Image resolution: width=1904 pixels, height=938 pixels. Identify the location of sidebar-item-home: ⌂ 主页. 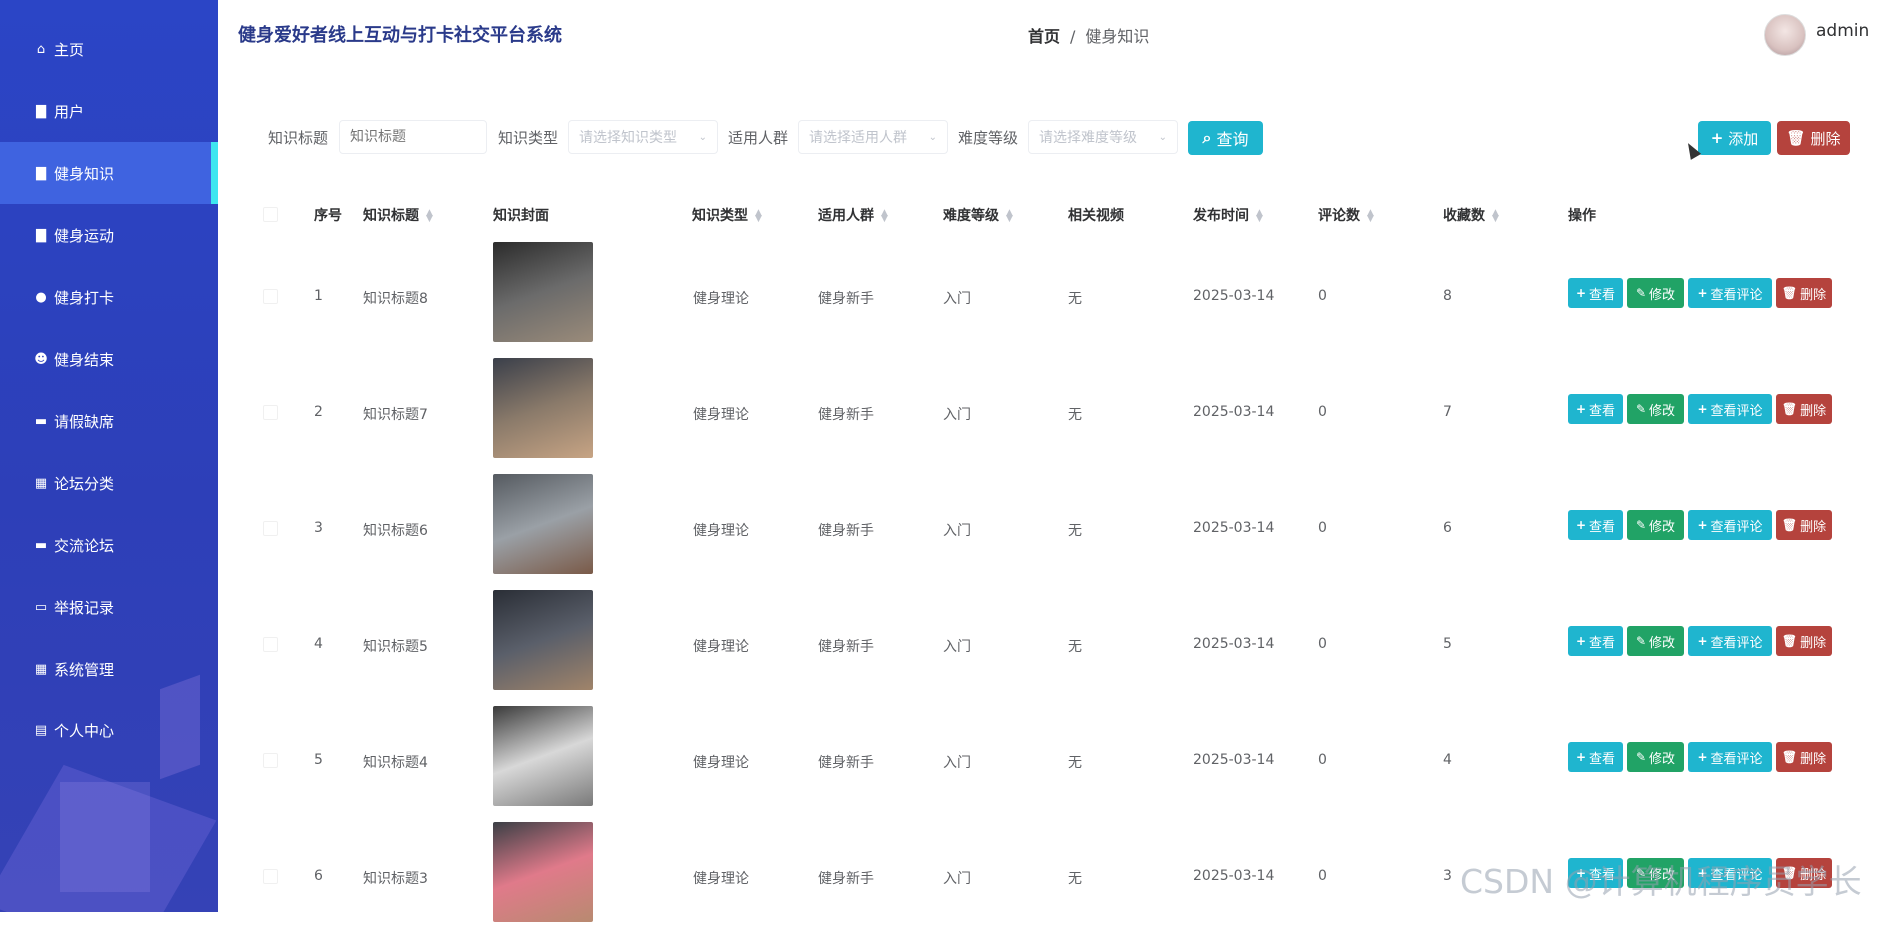
(109, 49).